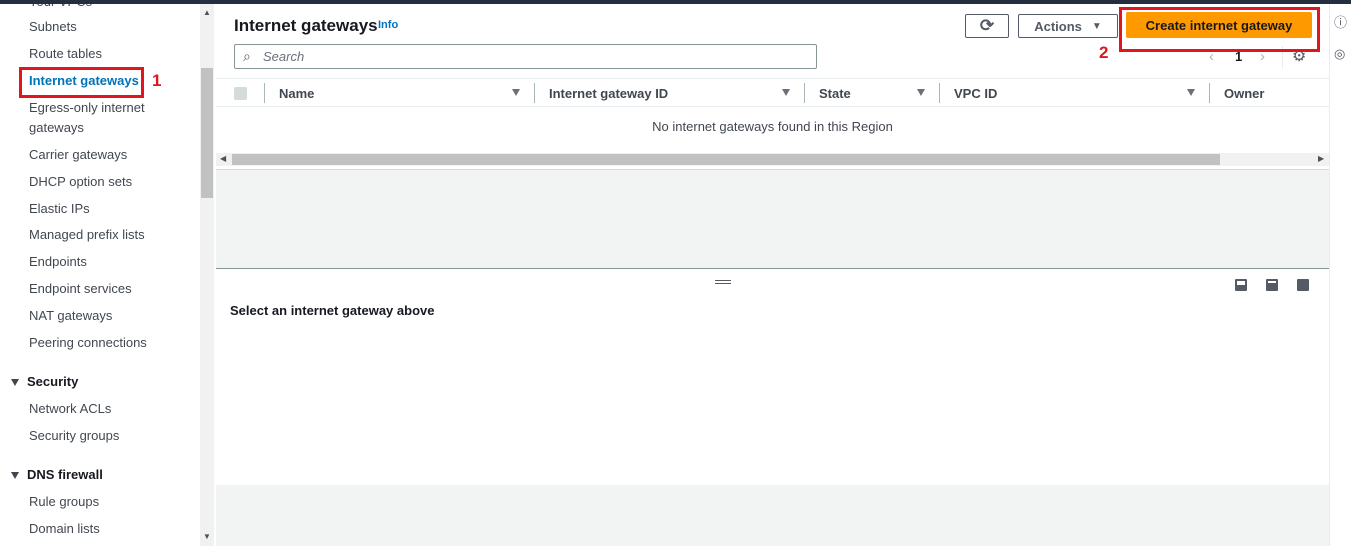 The width and height of the screenshot is (1351, 546). I want to click on select-all-checkbox, so click(240, 93).